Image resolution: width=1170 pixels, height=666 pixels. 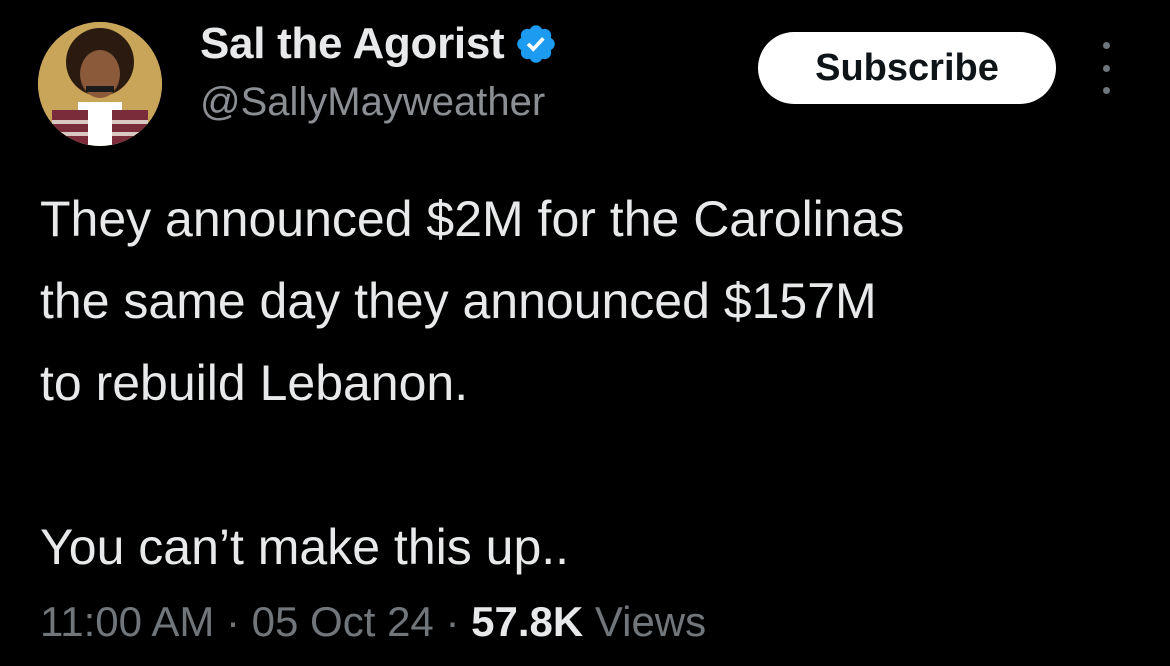 I want to click on avatar, so click(x=100, y=84).